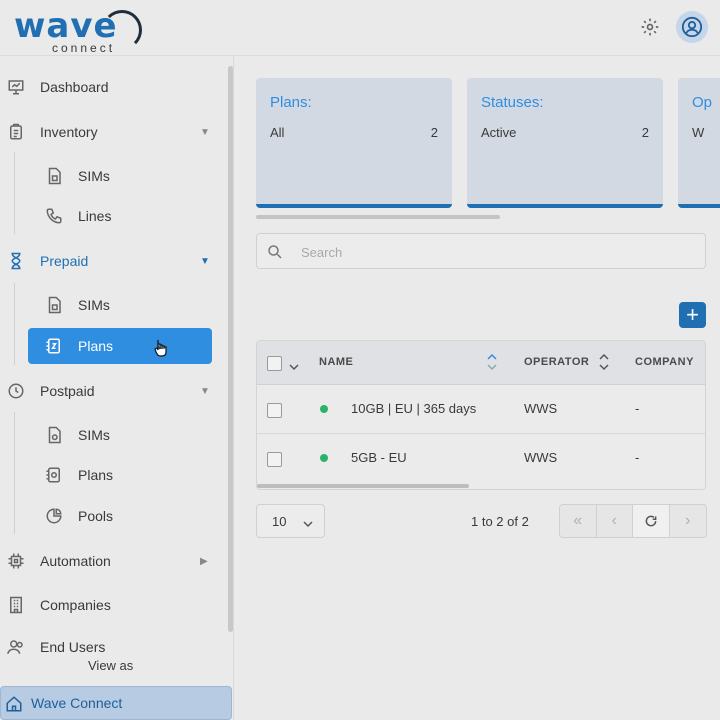  What do you see at coordinates (110, 87) in the screenshot?
I see `sidebar-item-dashboard: Dashboard` at bounding box center [110, 87].